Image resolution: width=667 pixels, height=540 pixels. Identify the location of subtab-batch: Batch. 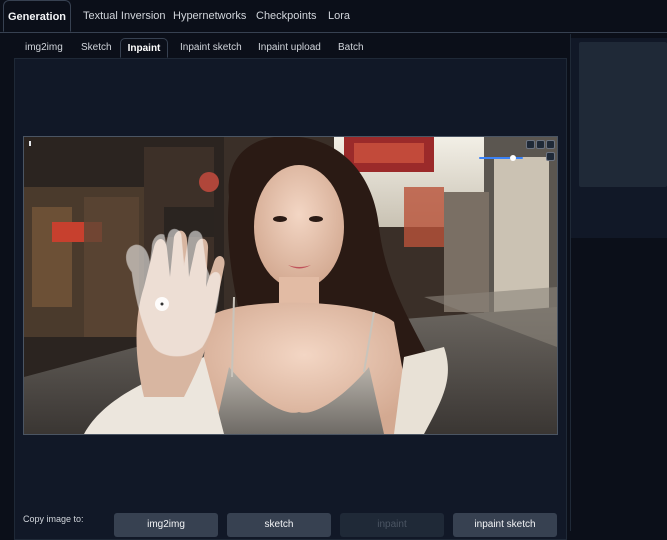
(351, 48).